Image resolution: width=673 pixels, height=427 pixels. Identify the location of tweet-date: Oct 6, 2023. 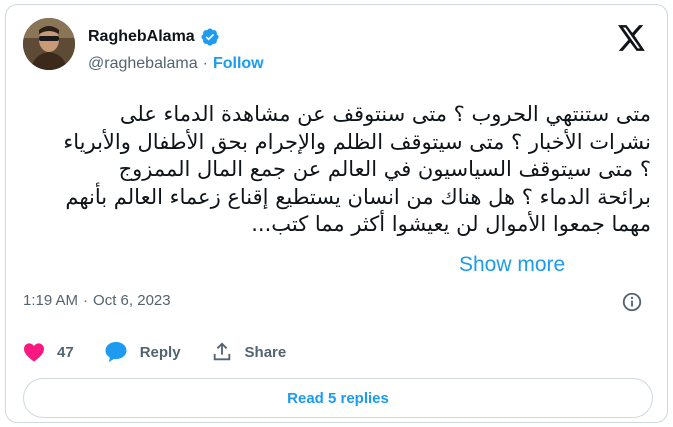
(132, 300).